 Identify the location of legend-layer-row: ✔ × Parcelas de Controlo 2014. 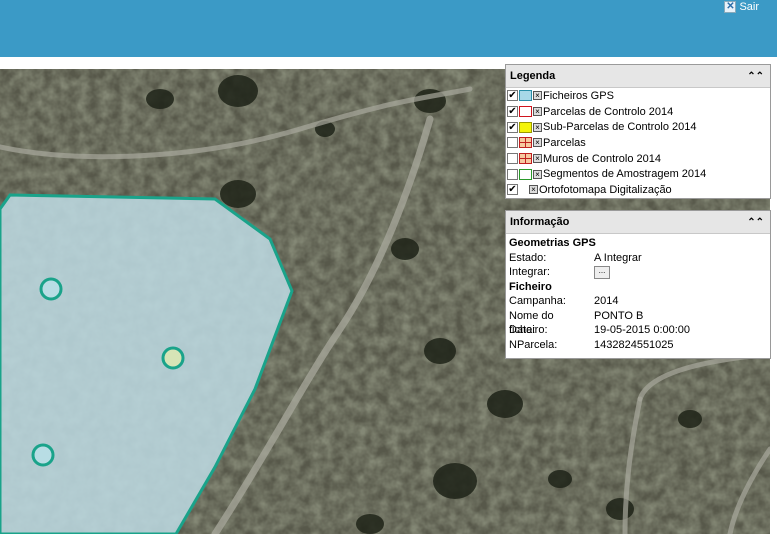
(638, 112).